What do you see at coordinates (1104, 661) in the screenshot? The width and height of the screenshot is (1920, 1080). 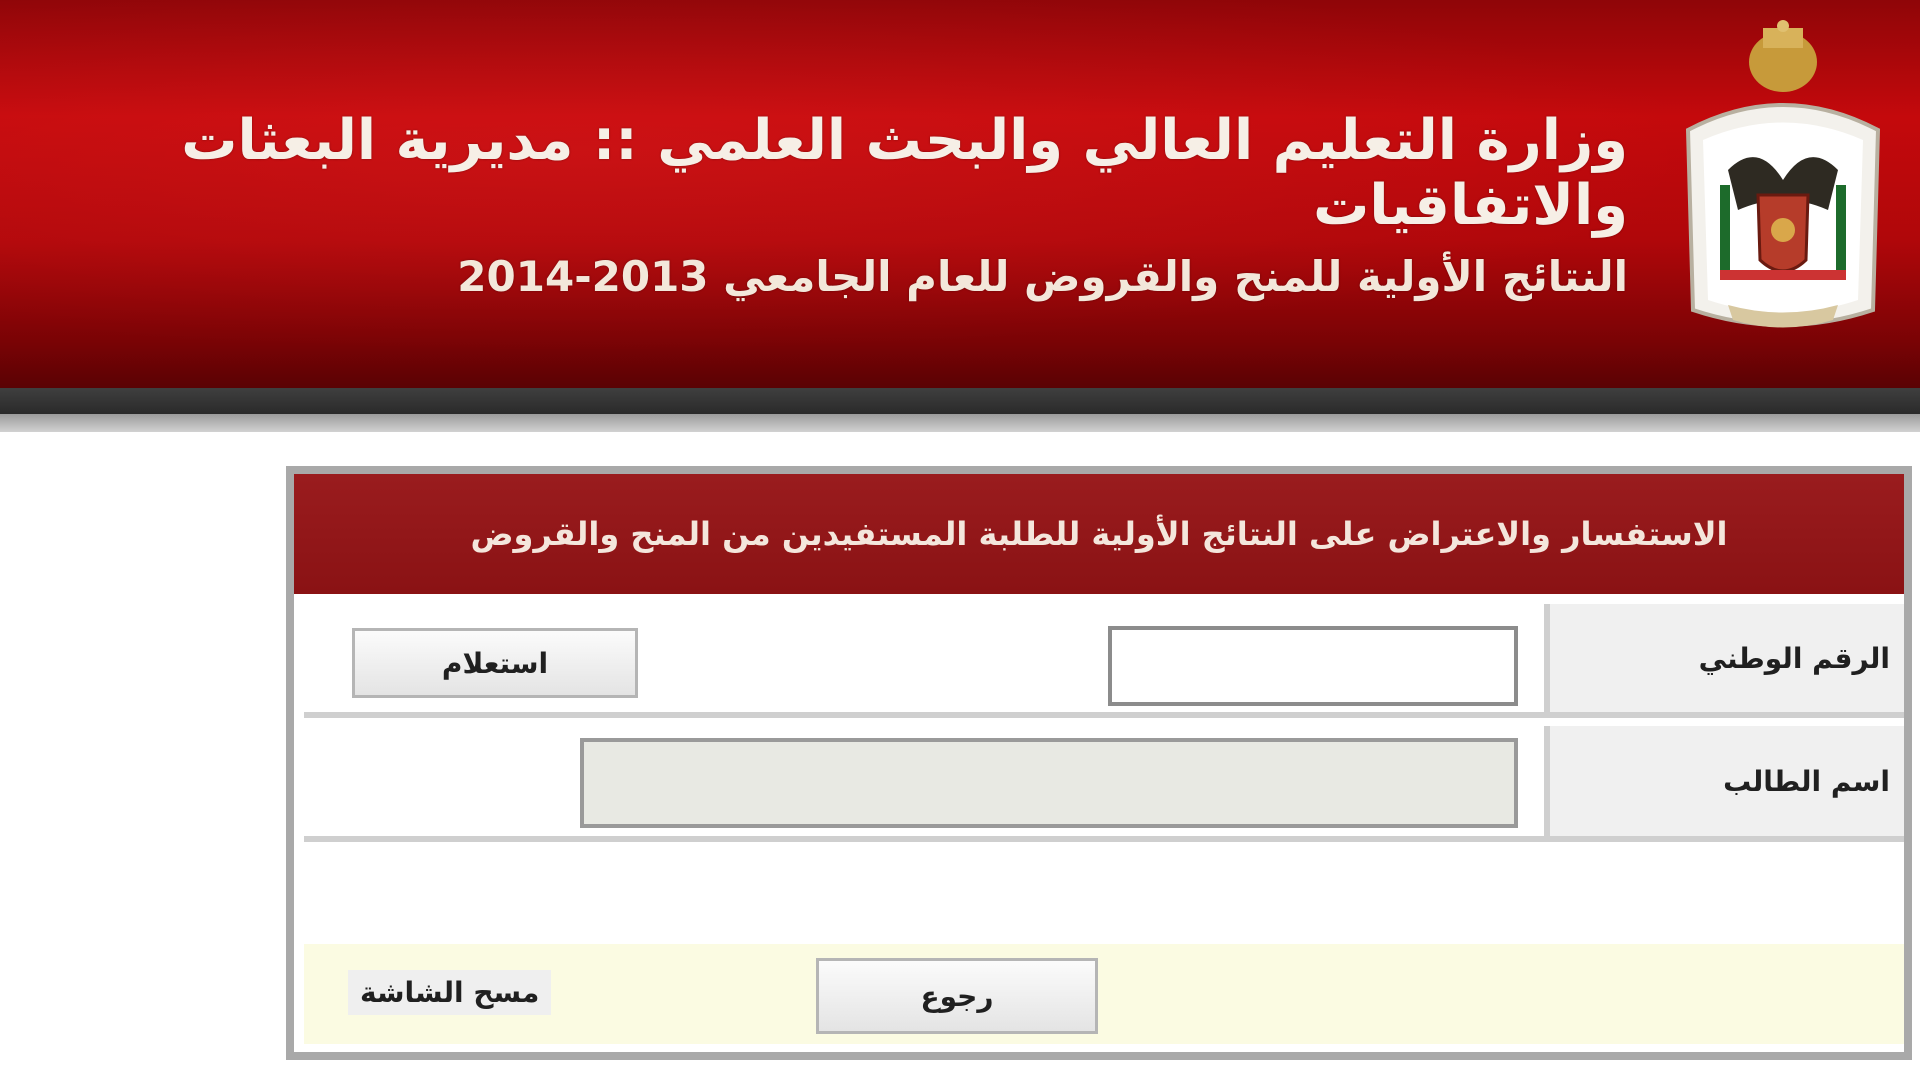 I see `national-id-row: الرقم الوطني استعلام` at bounding box center [1104, 661].